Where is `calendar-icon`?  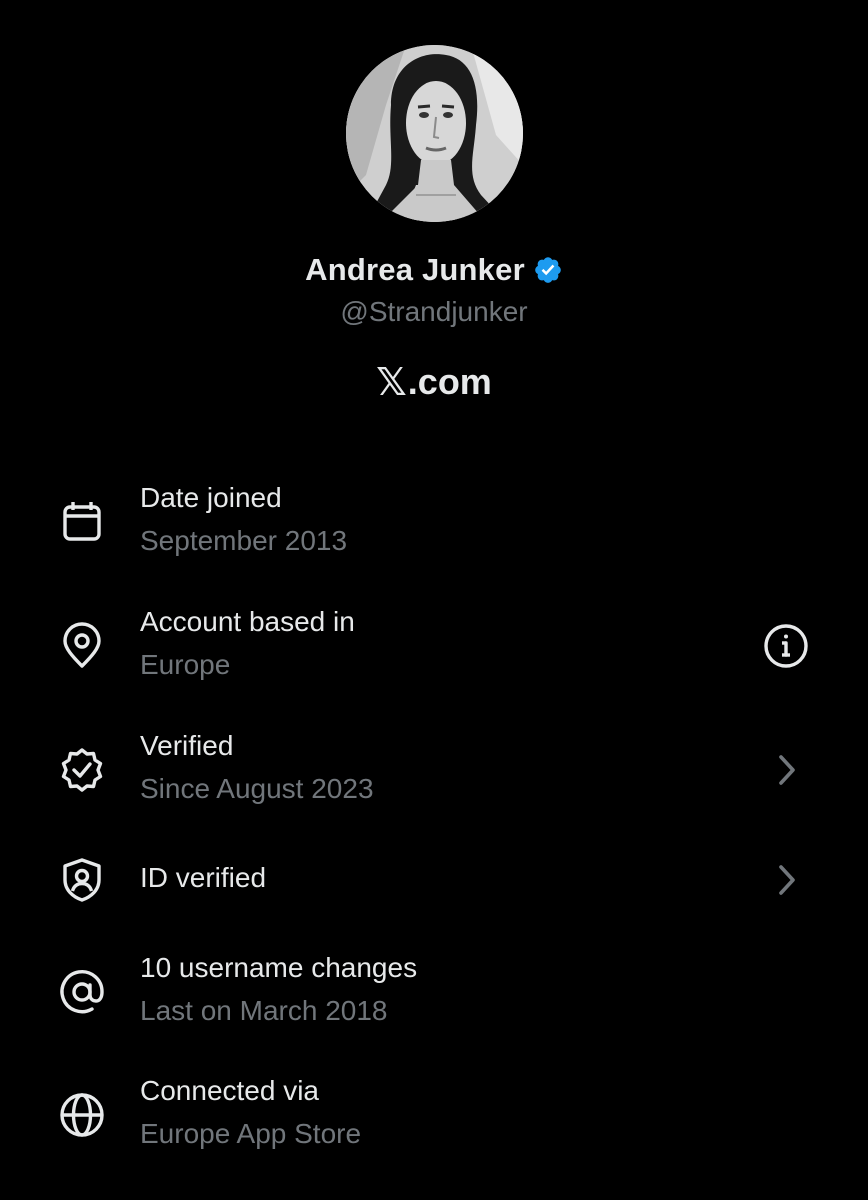
calendar-icon is located at coordinates (82, 522).